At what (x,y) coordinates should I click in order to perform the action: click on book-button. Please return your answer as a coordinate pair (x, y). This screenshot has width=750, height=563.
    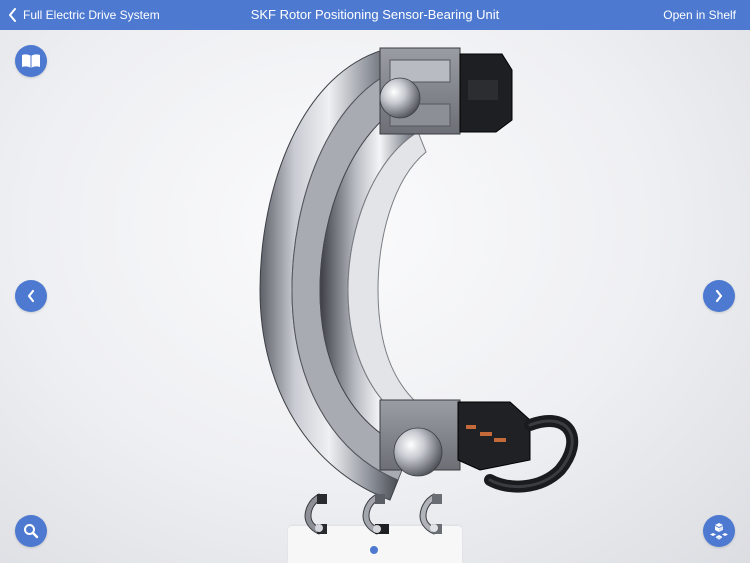
    Looking at the image, I should click on (31, 61).